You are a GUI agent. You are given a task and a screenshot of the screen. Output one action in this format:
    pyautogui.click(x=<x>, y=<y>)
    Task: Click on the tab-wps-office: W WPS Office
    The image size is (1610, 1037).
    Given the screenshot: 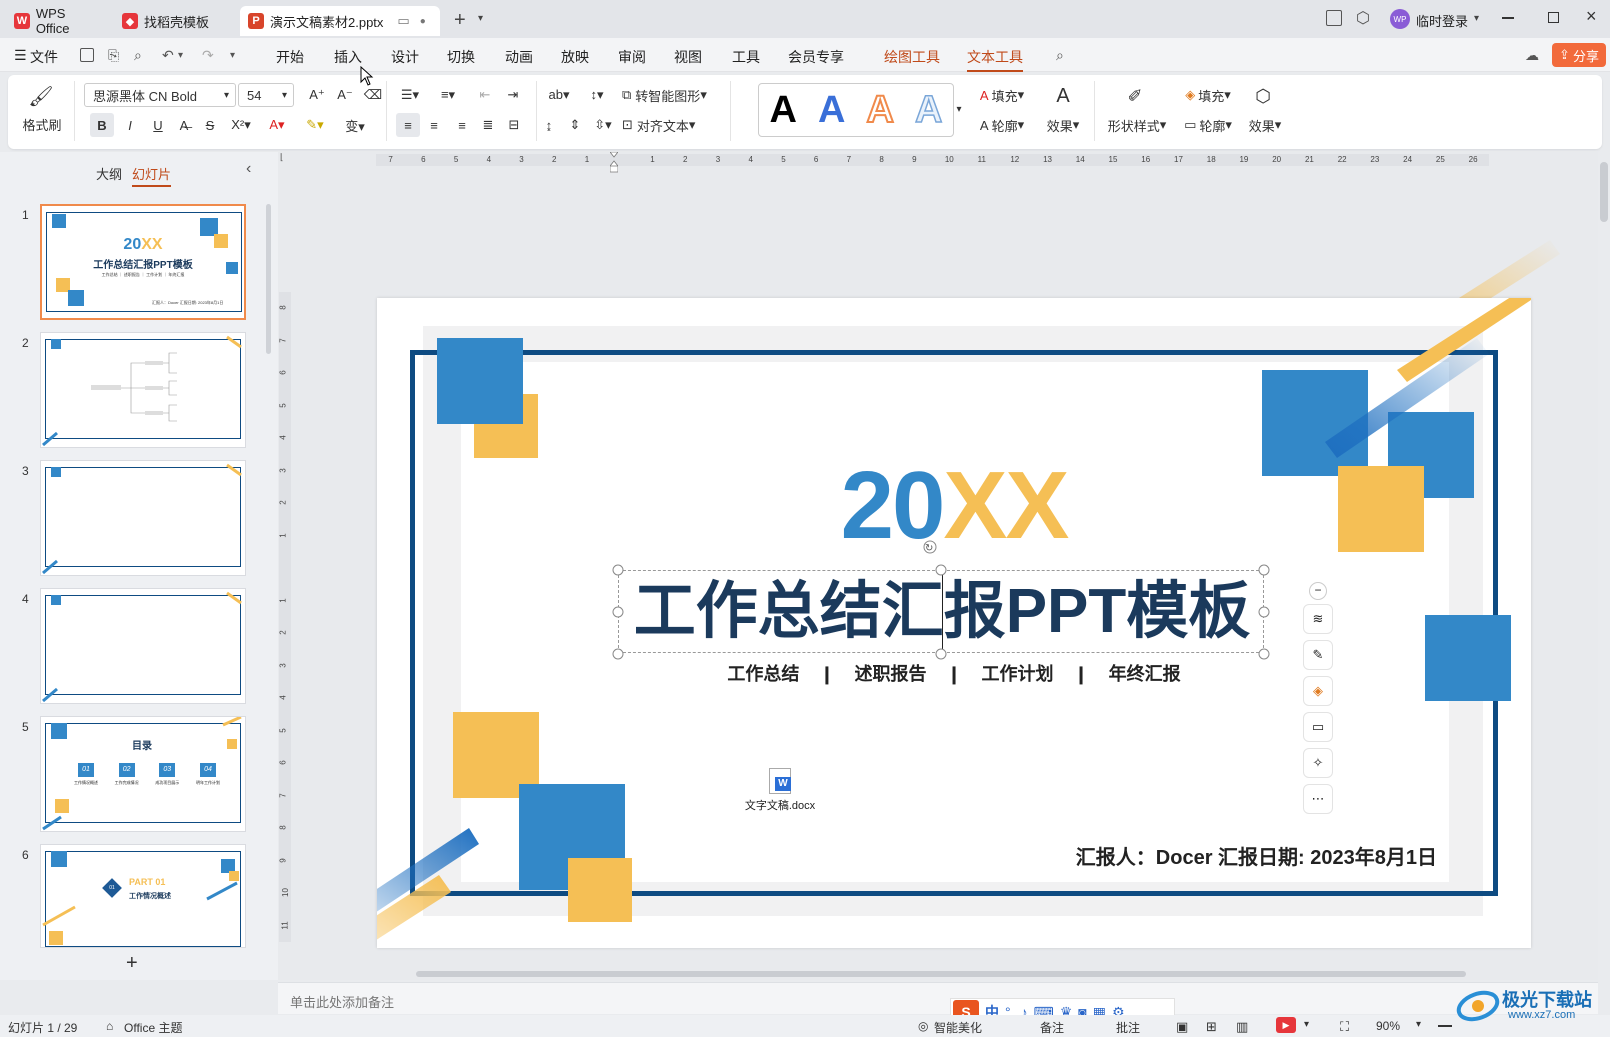 What is the action you would take?
    pyautogui.click(x=58, y=21)
    